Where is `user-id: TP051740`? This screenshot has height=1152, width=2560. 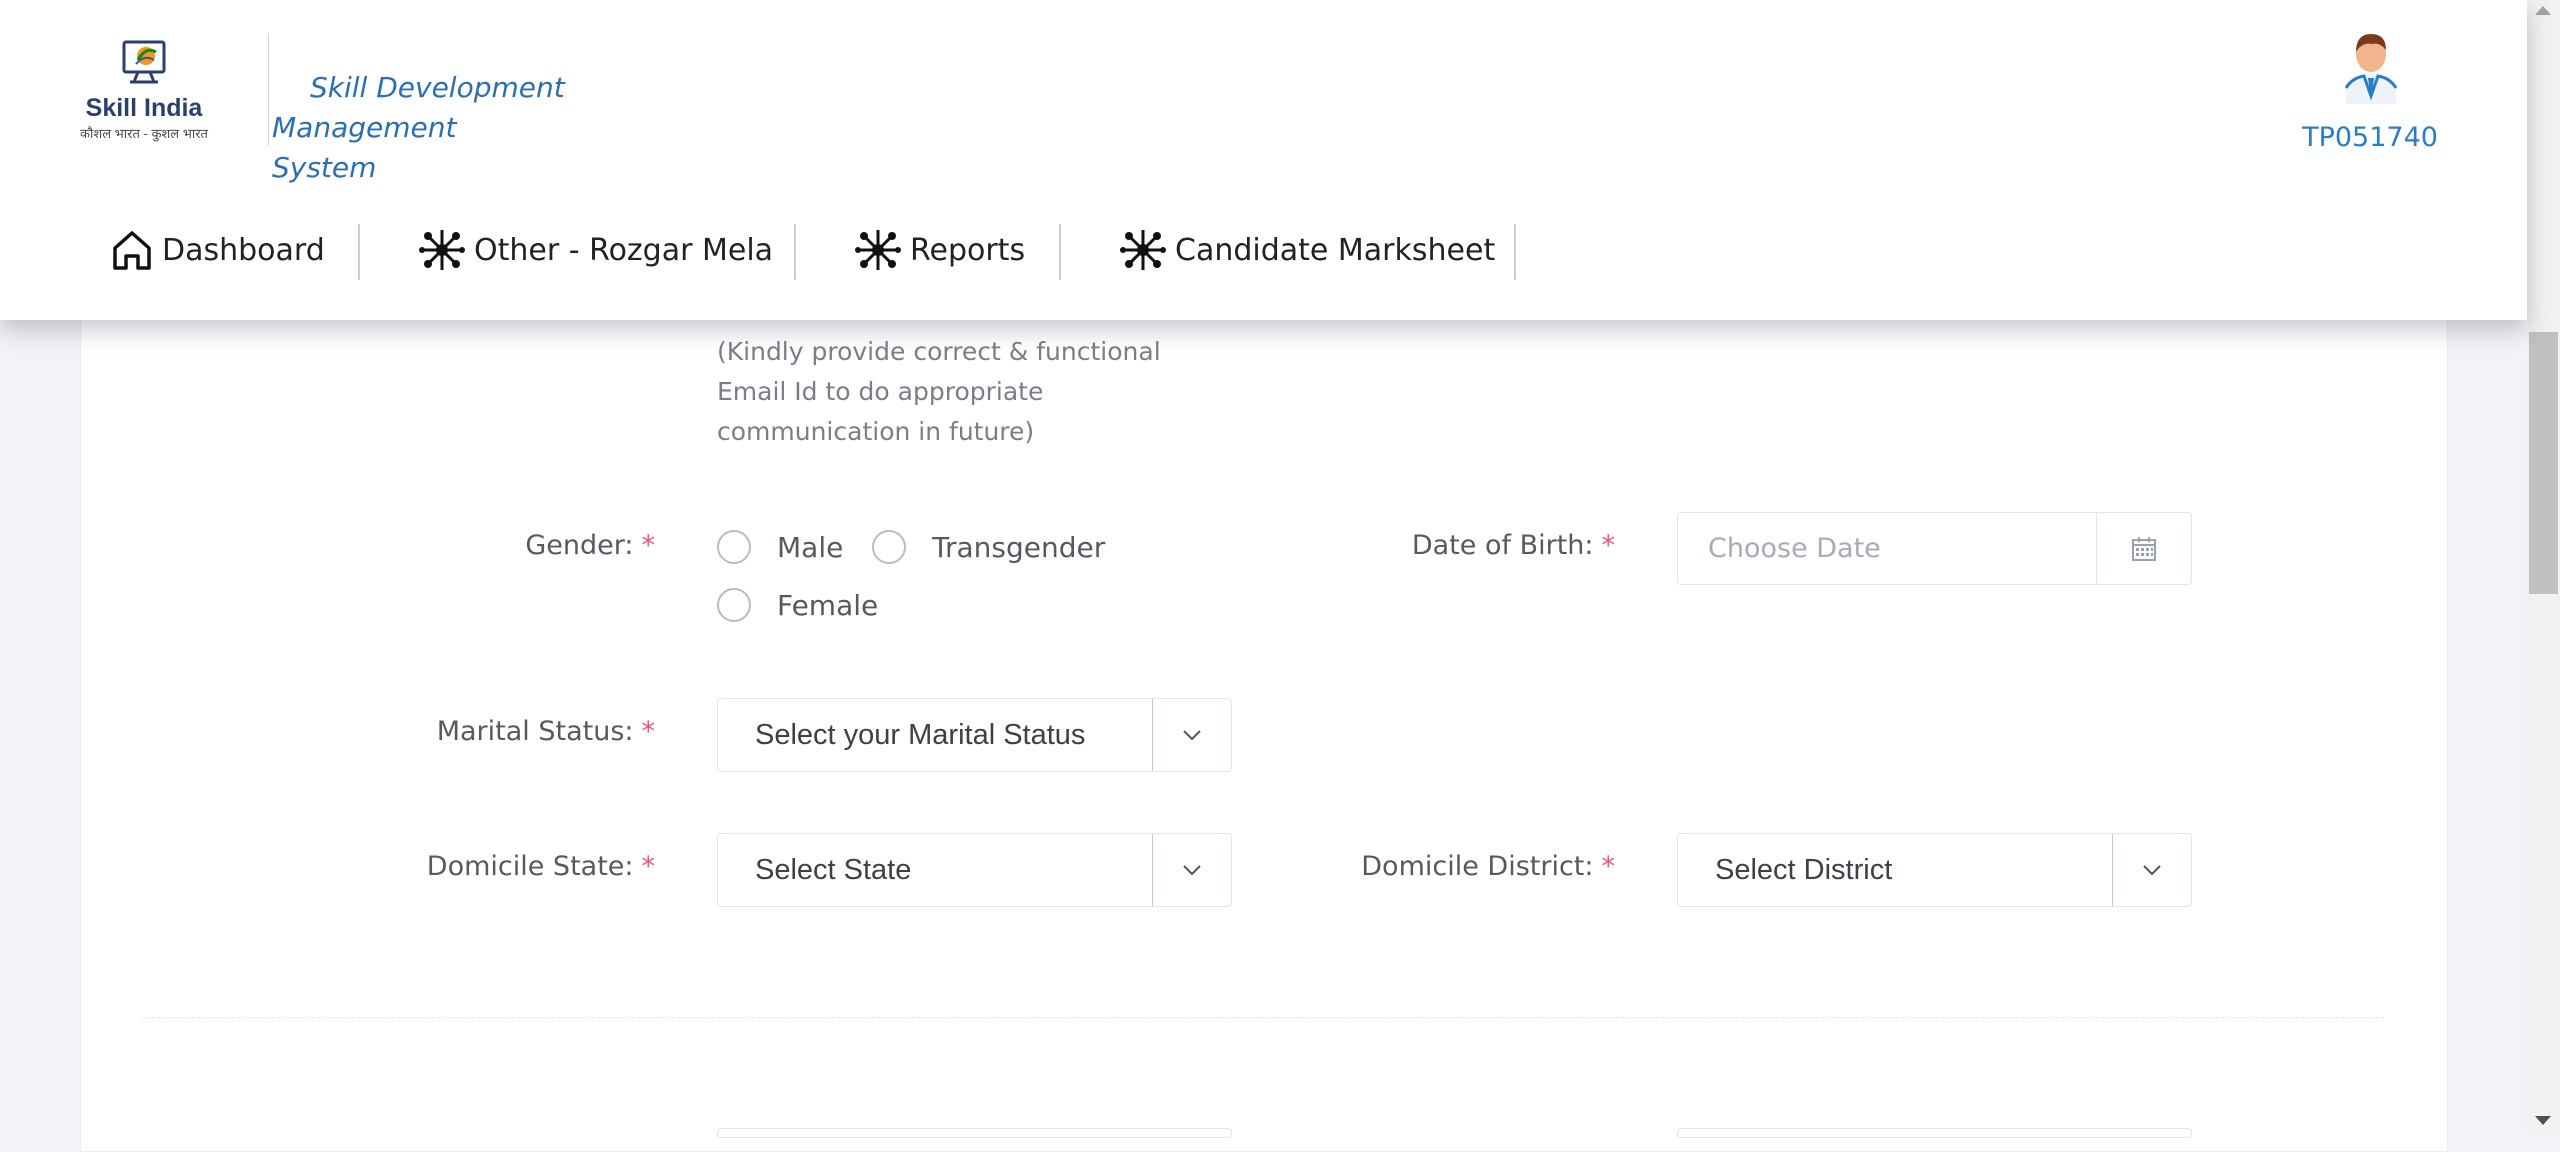 user-id: TP051740 is located at coordinates (2370, 137).